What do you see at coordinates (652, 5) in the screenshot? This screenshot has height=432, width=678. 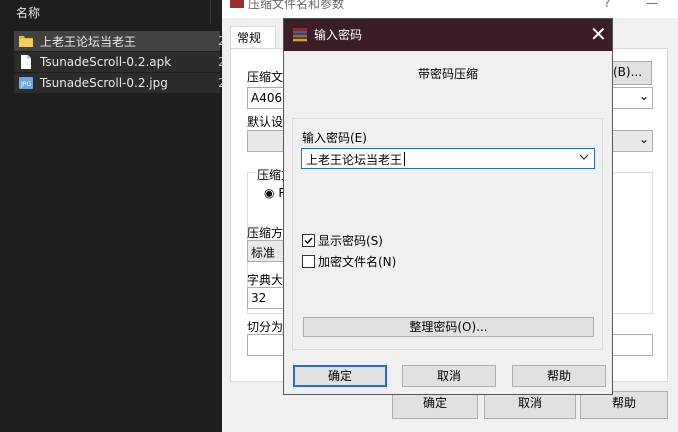 I see `minimize-icon: —` at bounding box center [652, 5].